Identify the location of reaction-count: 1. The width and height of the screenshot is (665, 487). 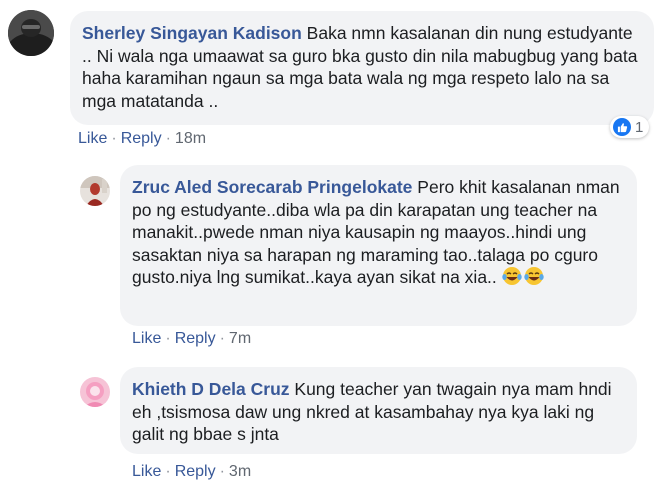
(639, 127).